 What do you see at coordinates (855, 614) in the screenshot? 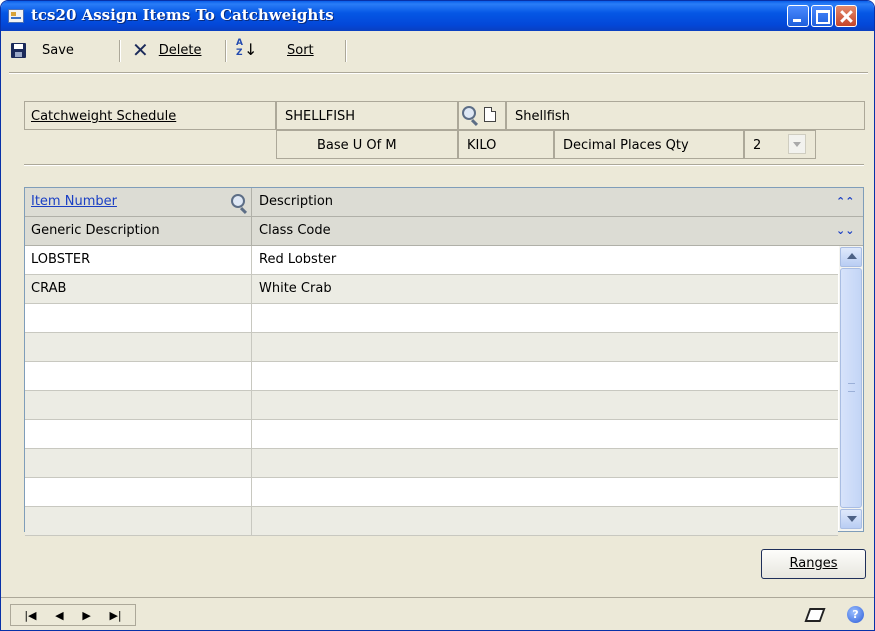
I see `help-icon: ?` at bounding box center [855, 614].